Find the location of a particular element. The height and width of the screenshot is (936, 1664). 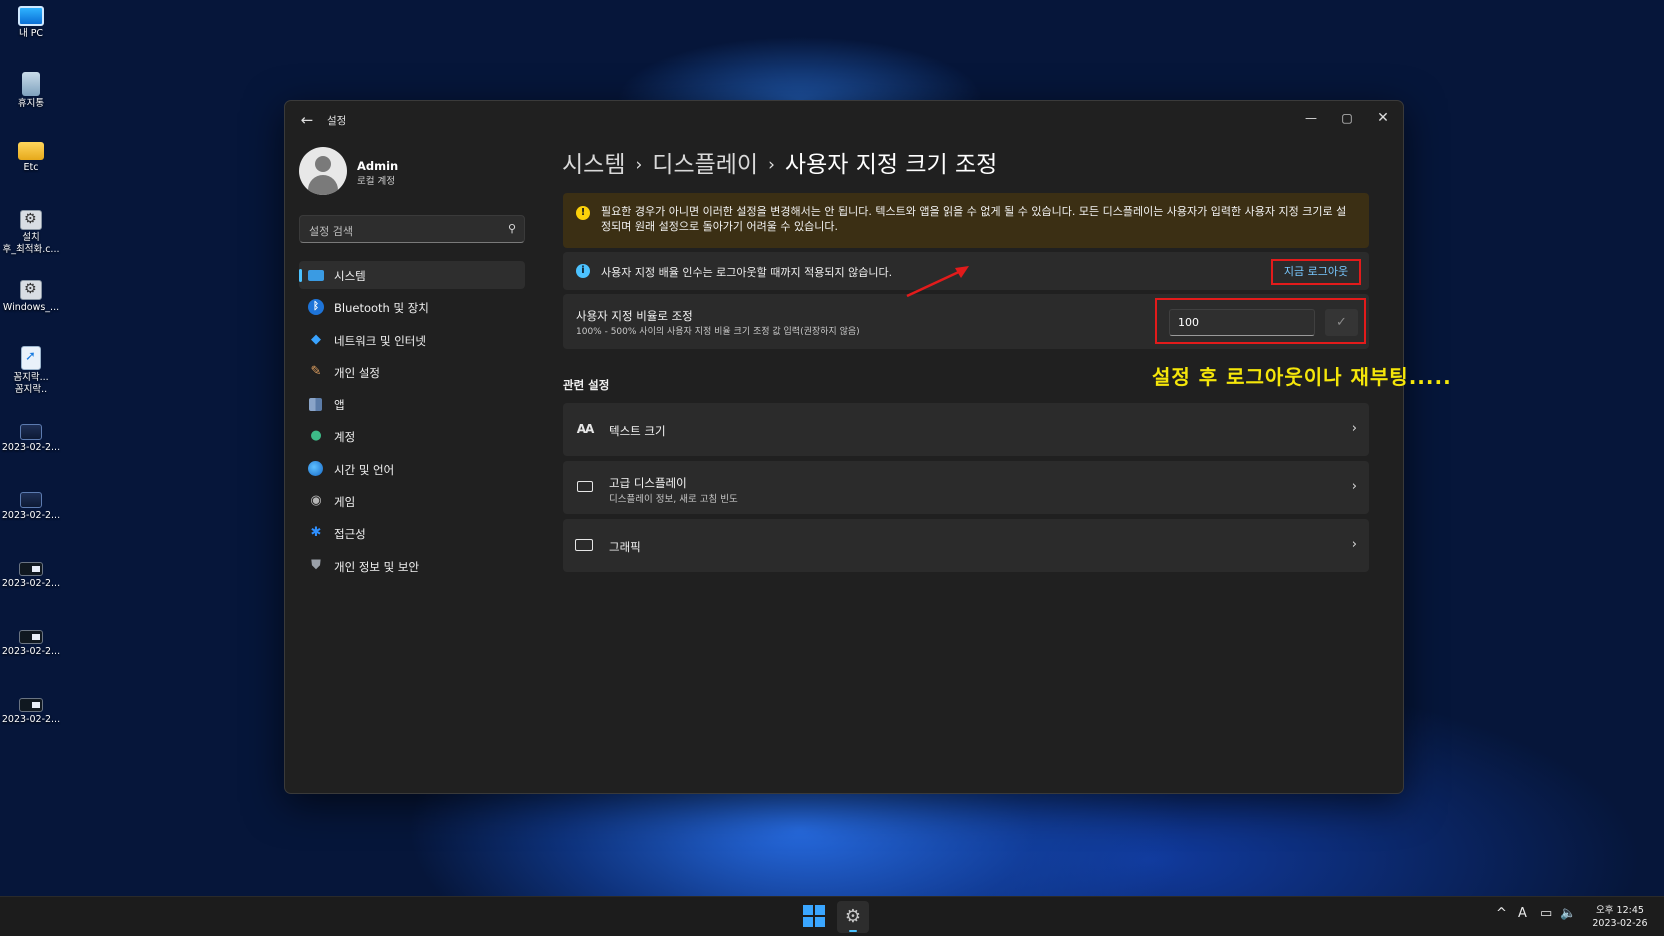

chevron-up-icon: ^ is located at coordinates (1501, 913).